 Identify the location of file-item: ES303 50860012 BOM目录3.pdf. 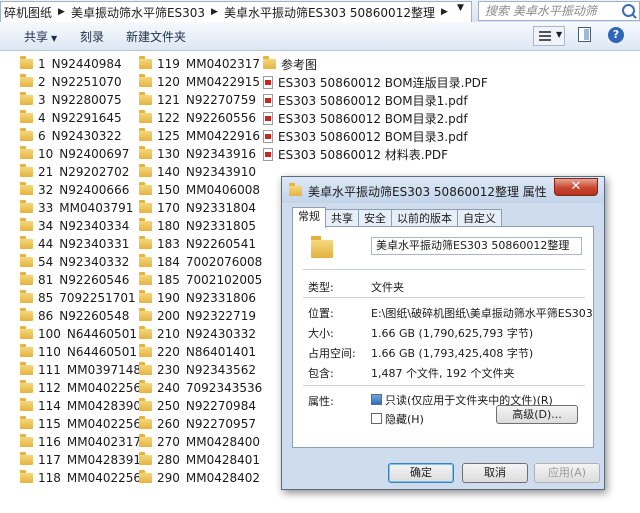
(375, 136).